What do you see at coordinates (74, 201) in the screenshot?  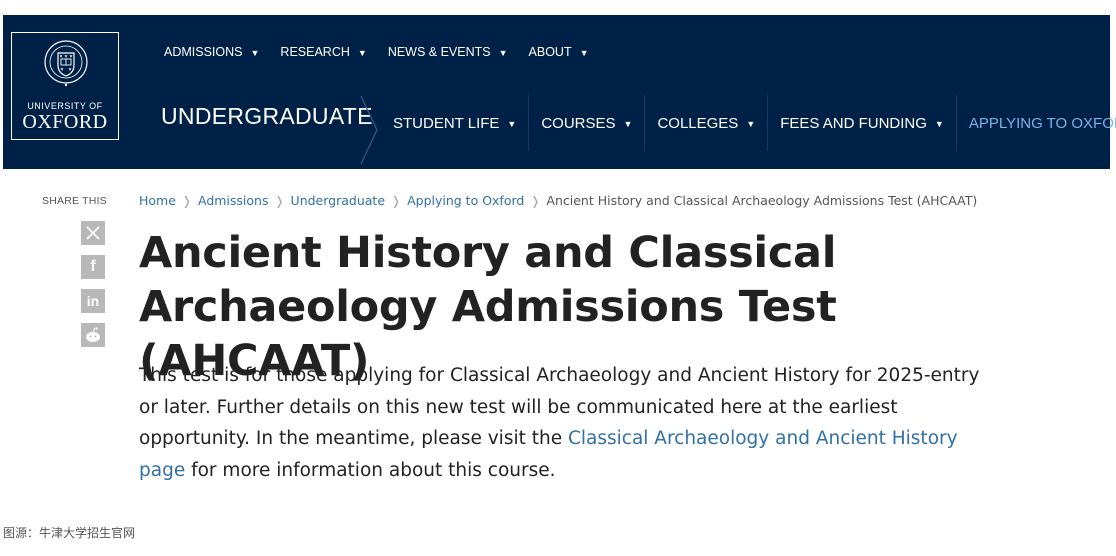 I see `share-label: SHARE THIS` at bounding box center [74, 201].